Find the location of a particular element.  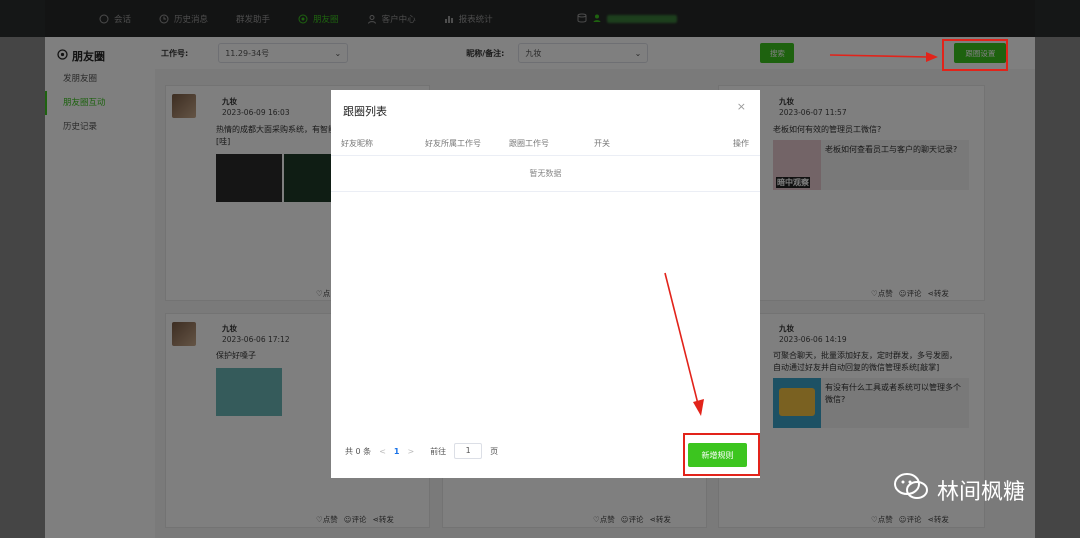

total-count: 共 0 条 is located at coordinates (358, 451).